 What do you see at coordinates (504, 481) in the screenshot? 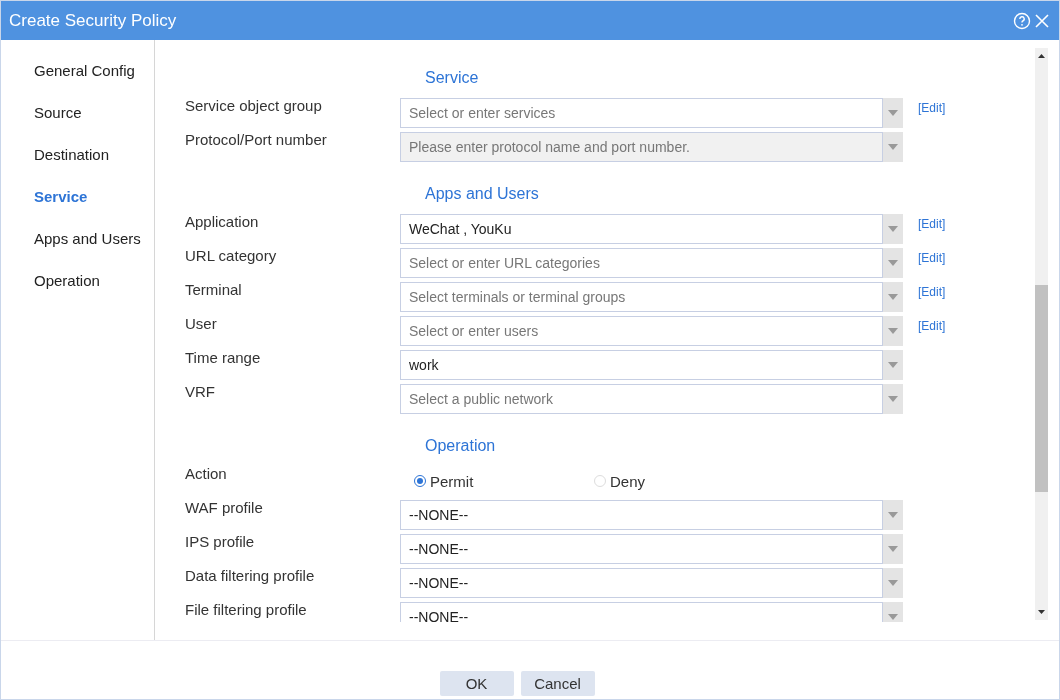
I see `radio-option: Permit` at bounding box center [504, 481].